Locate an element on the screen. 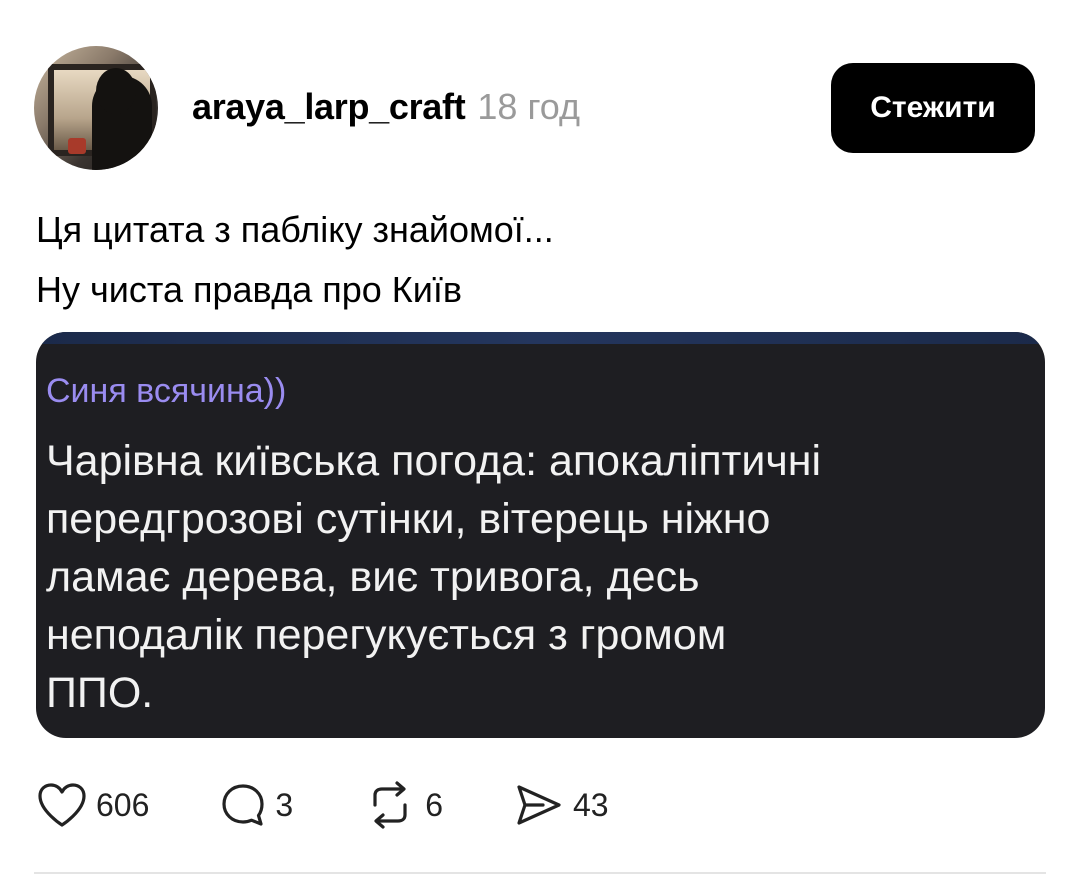  repost-count: 6 is located at coordinates (434, 804).